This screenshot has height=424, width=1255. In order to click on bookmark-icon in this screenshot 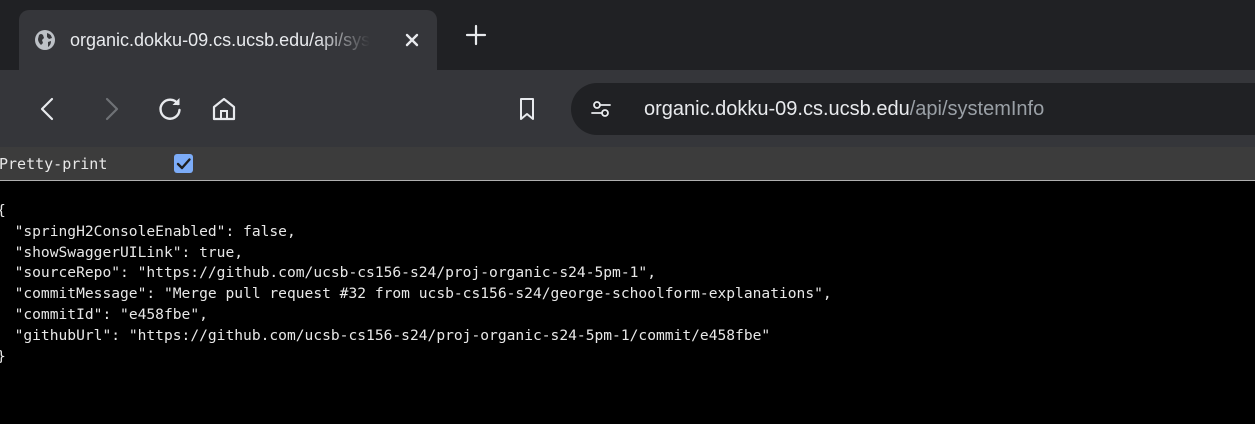, I will do `click(527, 109)`.